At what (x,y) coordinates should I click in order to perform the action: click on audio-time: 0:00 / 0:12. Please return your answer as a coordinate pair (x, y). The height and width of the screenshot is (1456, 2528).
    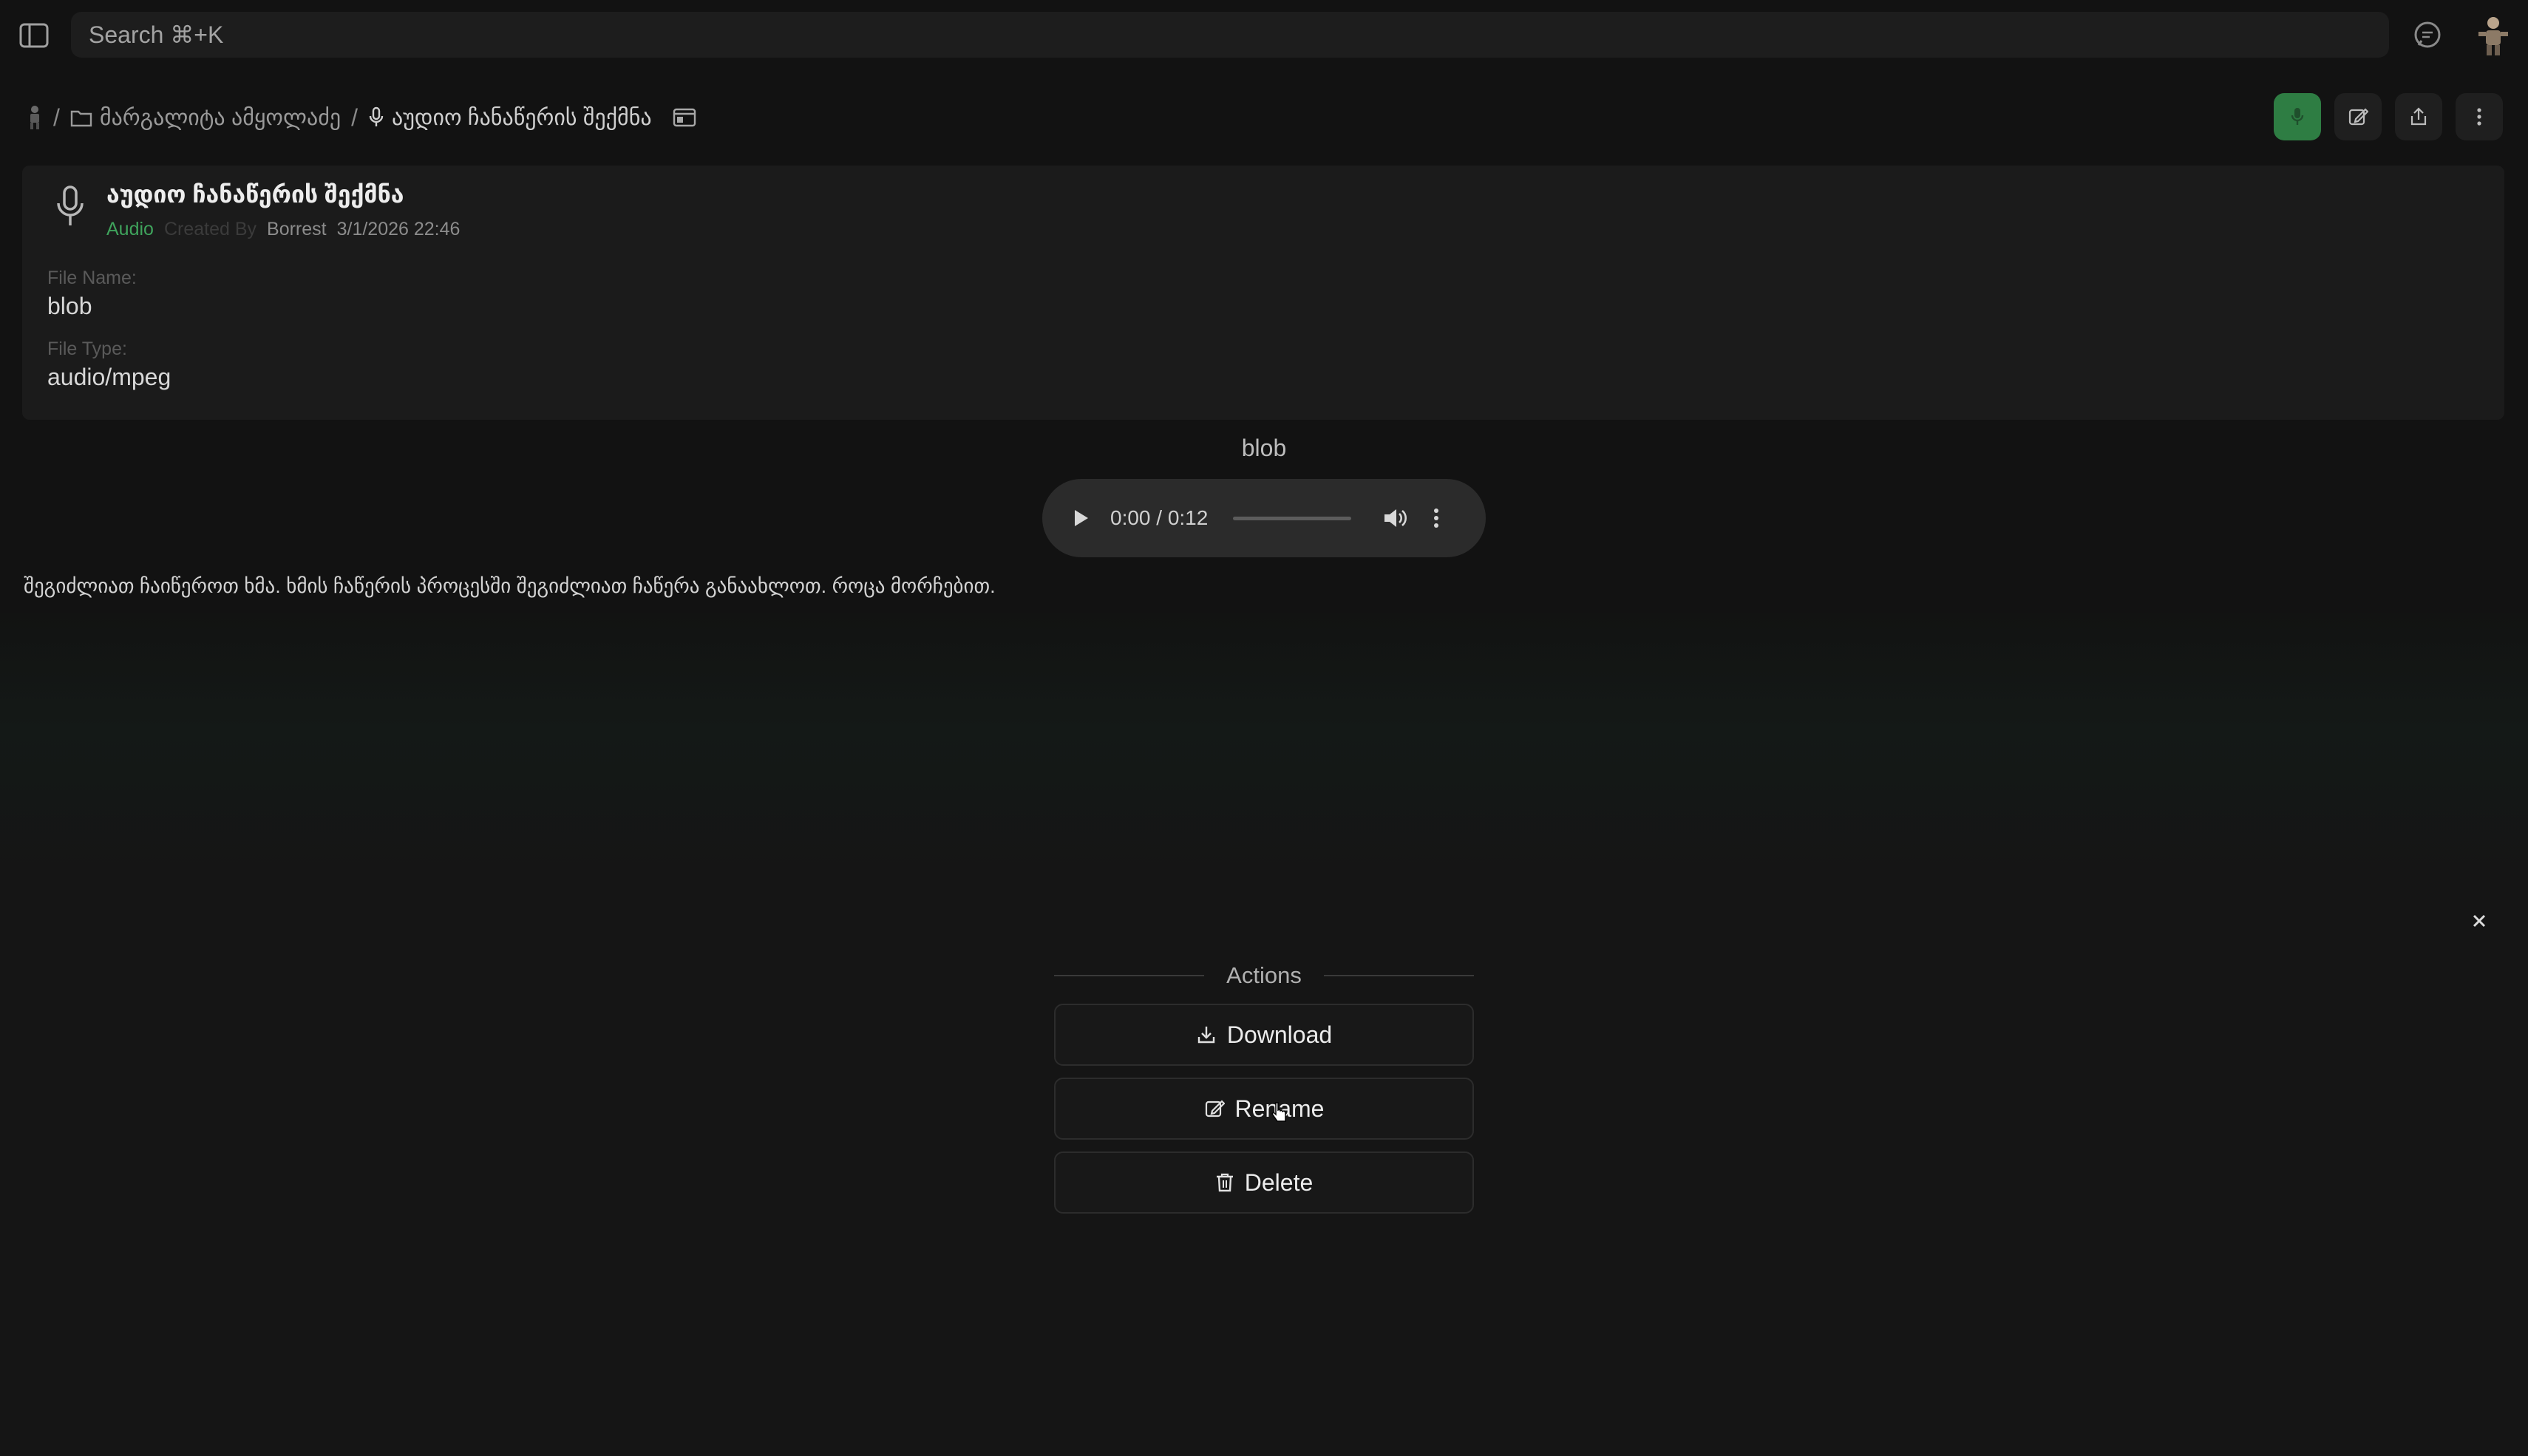
    Looking at the image, I should click on (1159, 517).